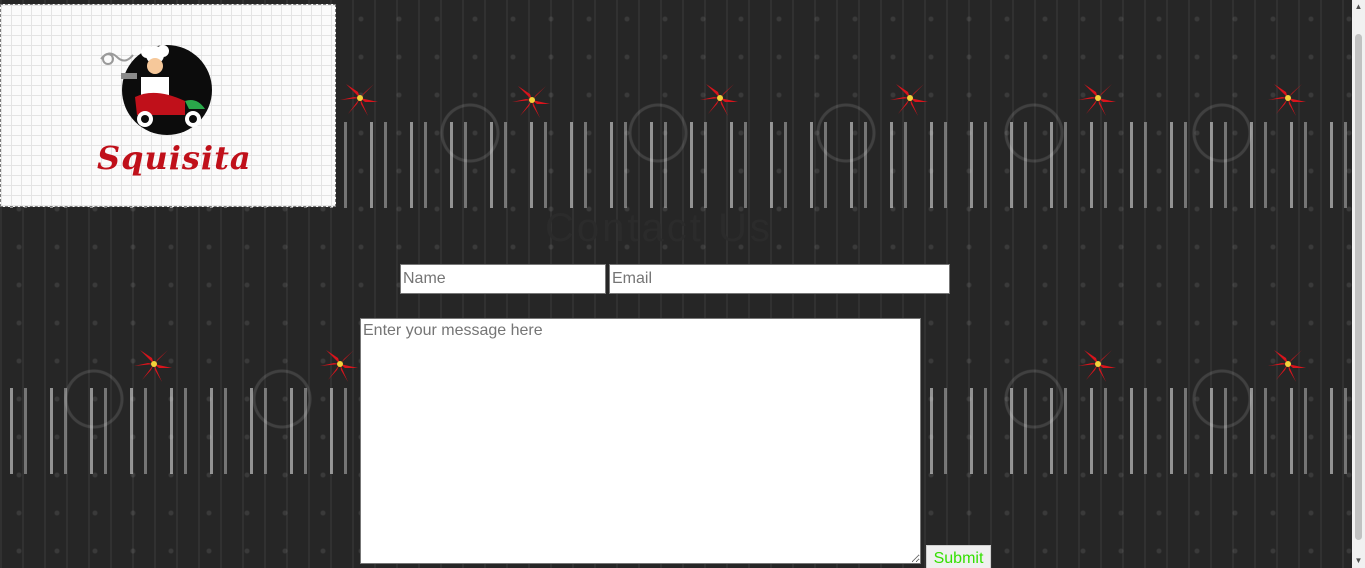 The width and height of the screenshot is (1365, 568). Describe the element at coordinates (1358, 7) in the screenshot. I see `scroll-up-icon: ▲` at that location.